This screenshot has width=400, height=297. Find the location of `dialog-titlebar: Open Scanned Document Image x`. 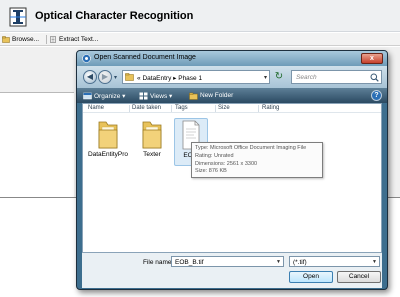

dialog-titlebar: Open Scanned Document Image x is located at coordinates (232, 58).